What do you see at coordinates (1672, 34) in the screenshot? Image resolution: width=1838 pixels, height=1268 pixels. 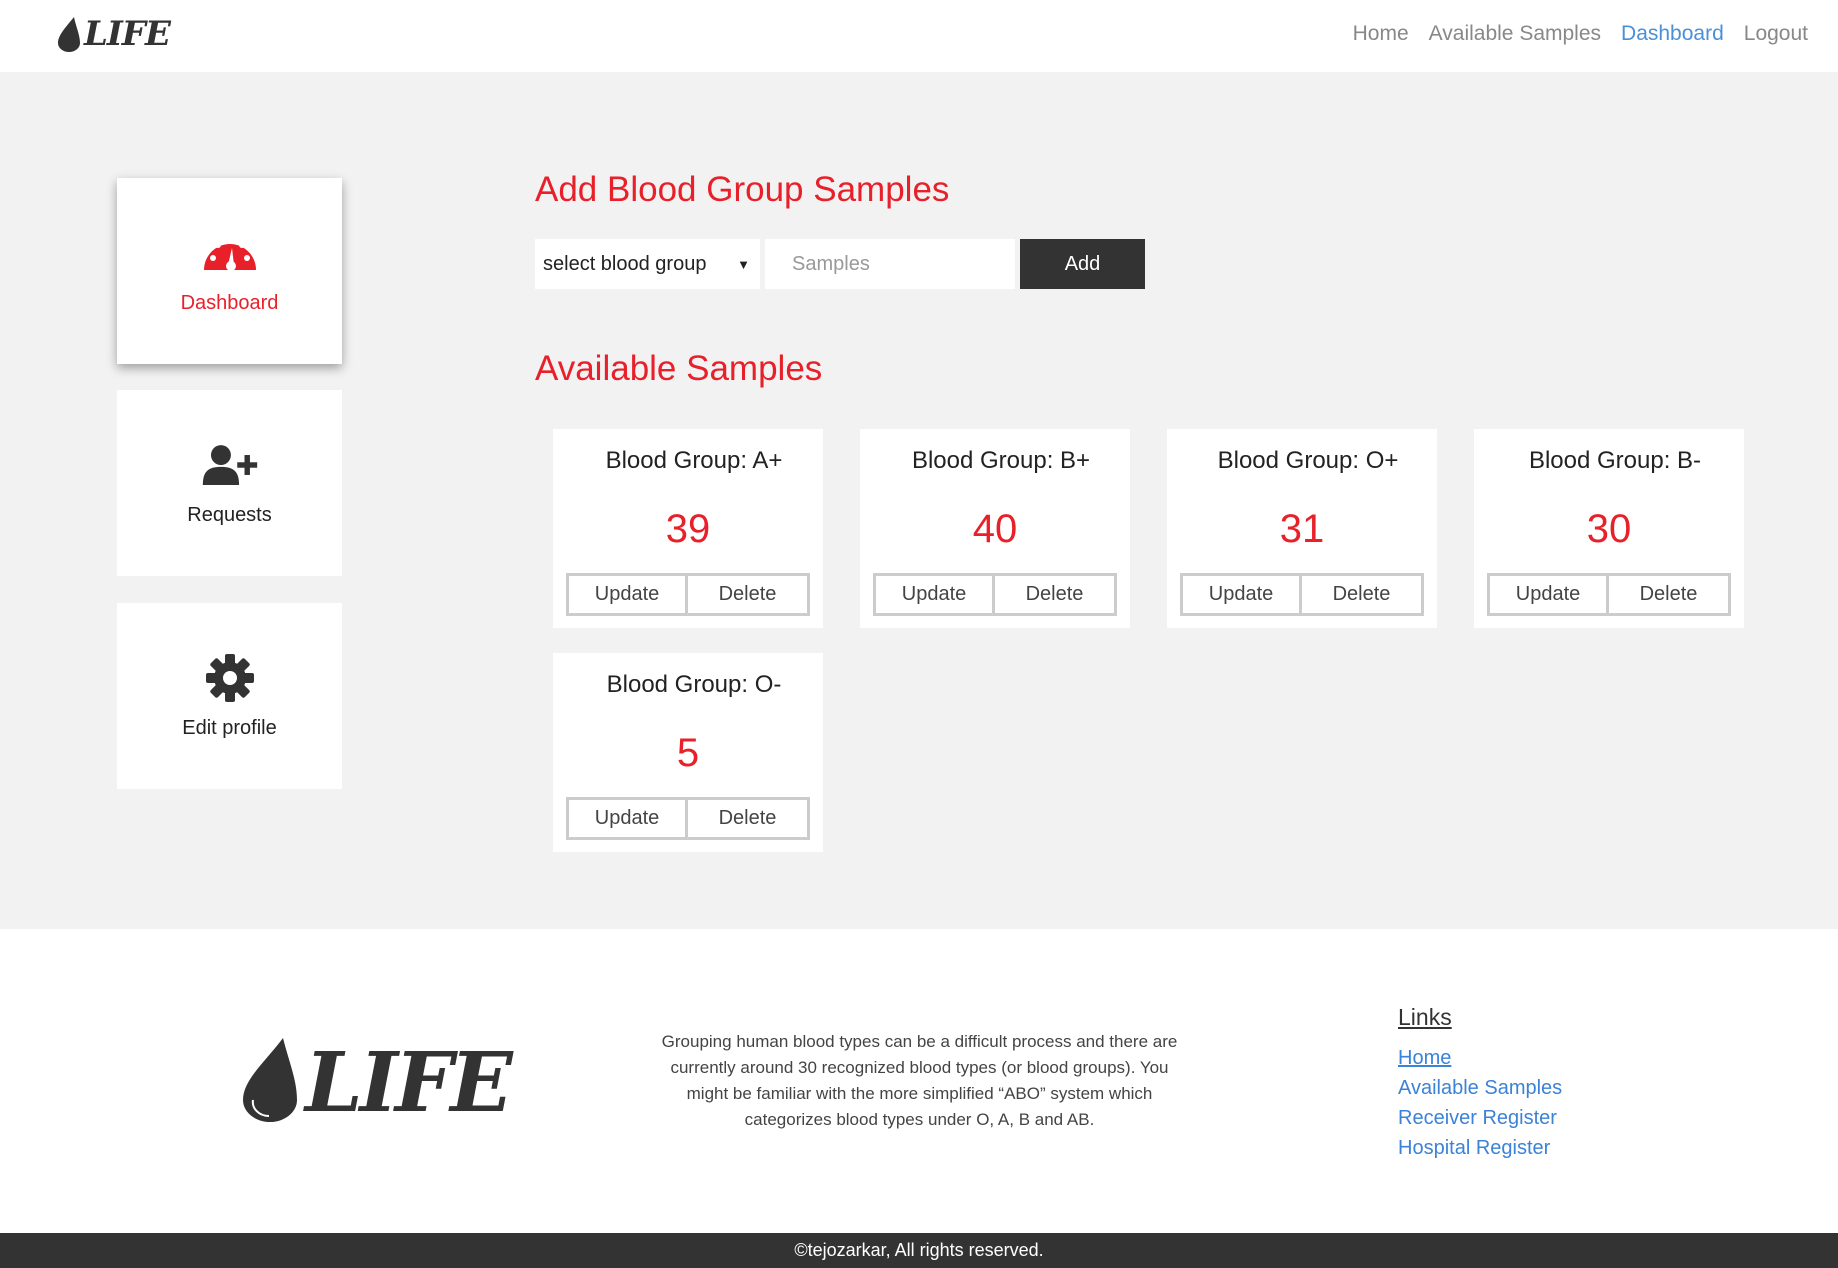 I see `nav-link-dashboard: Dashboard` at bounding box center [1672, 34].